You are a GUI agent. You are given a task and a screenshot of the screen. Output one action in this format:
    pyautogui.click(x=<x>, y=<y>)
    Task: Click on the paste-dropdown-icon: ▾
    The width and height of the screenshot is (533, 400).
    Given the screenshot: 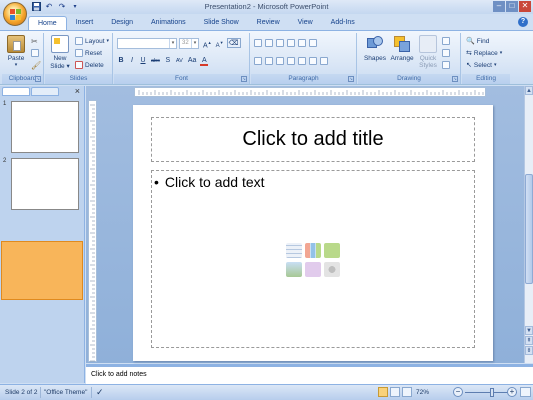 What is the action you would take?
    pyautogui.click(x=16, y=65)
    